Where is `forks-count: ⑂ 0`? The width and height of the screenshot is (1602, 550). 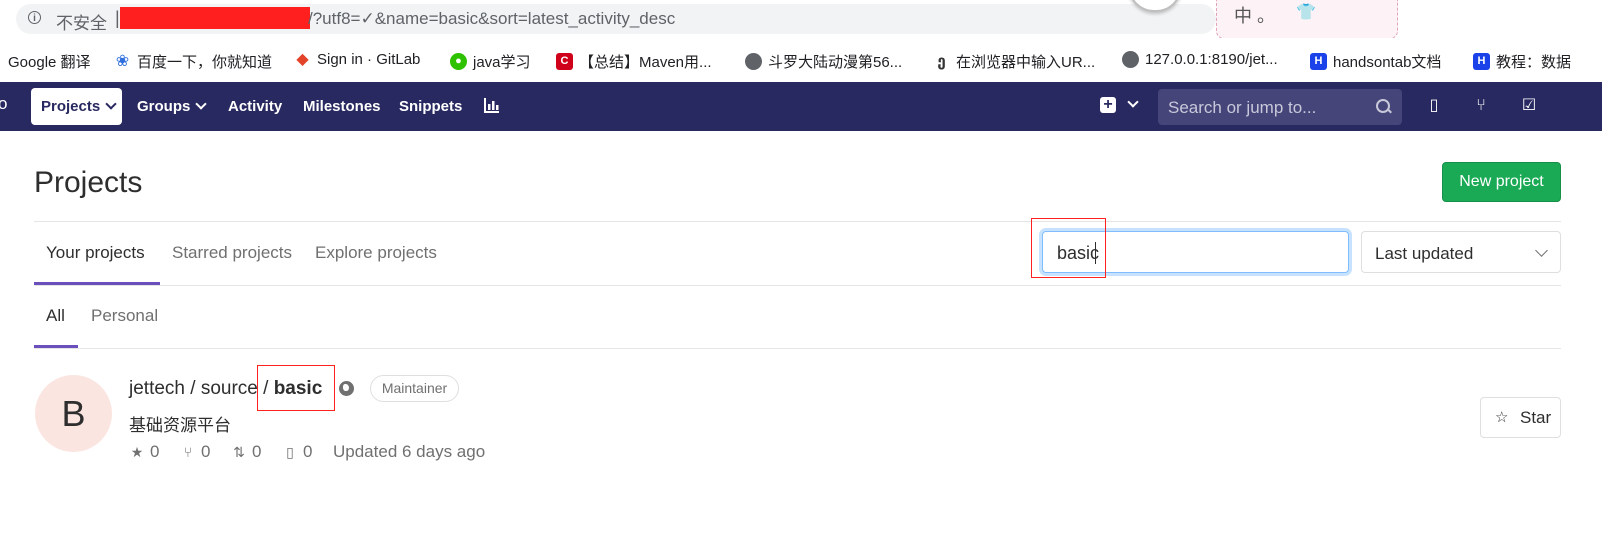
forks-count: ⑂ 0 is located at coordinates (196, 452).